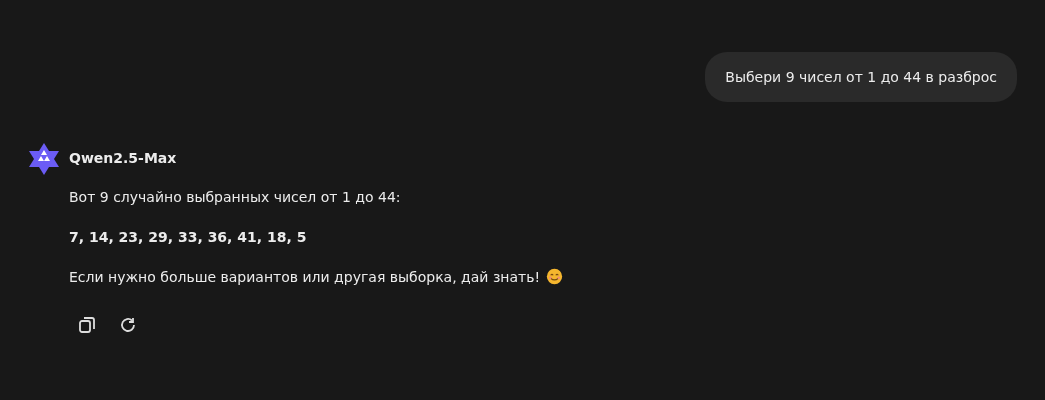 This screenshot has width=1045, height=400. Describe the element at coordinates (44, 158) in the screenshot. I see `star-logo-icon` at that location.